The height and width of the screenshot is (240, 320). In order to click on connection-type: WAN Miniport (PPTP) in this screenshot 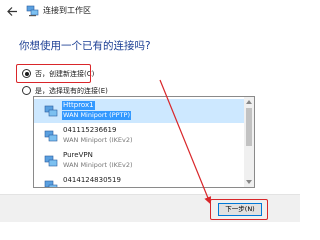, I will do `click(96, 115)`.